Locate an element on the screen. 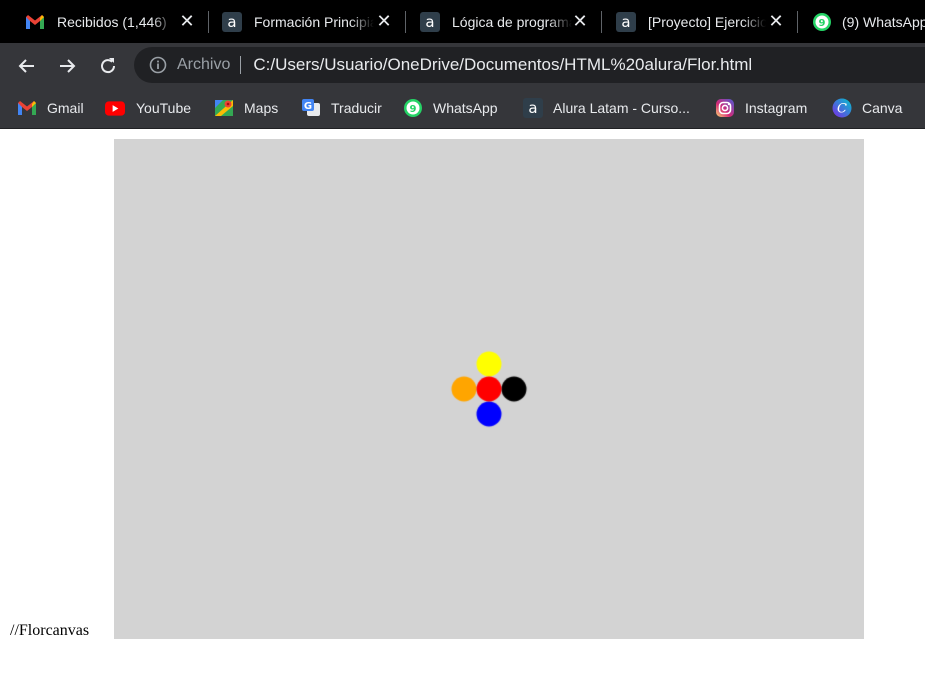  bookmark-whatsapp: 9 WhatsApp is located at coordinates (450, 108).